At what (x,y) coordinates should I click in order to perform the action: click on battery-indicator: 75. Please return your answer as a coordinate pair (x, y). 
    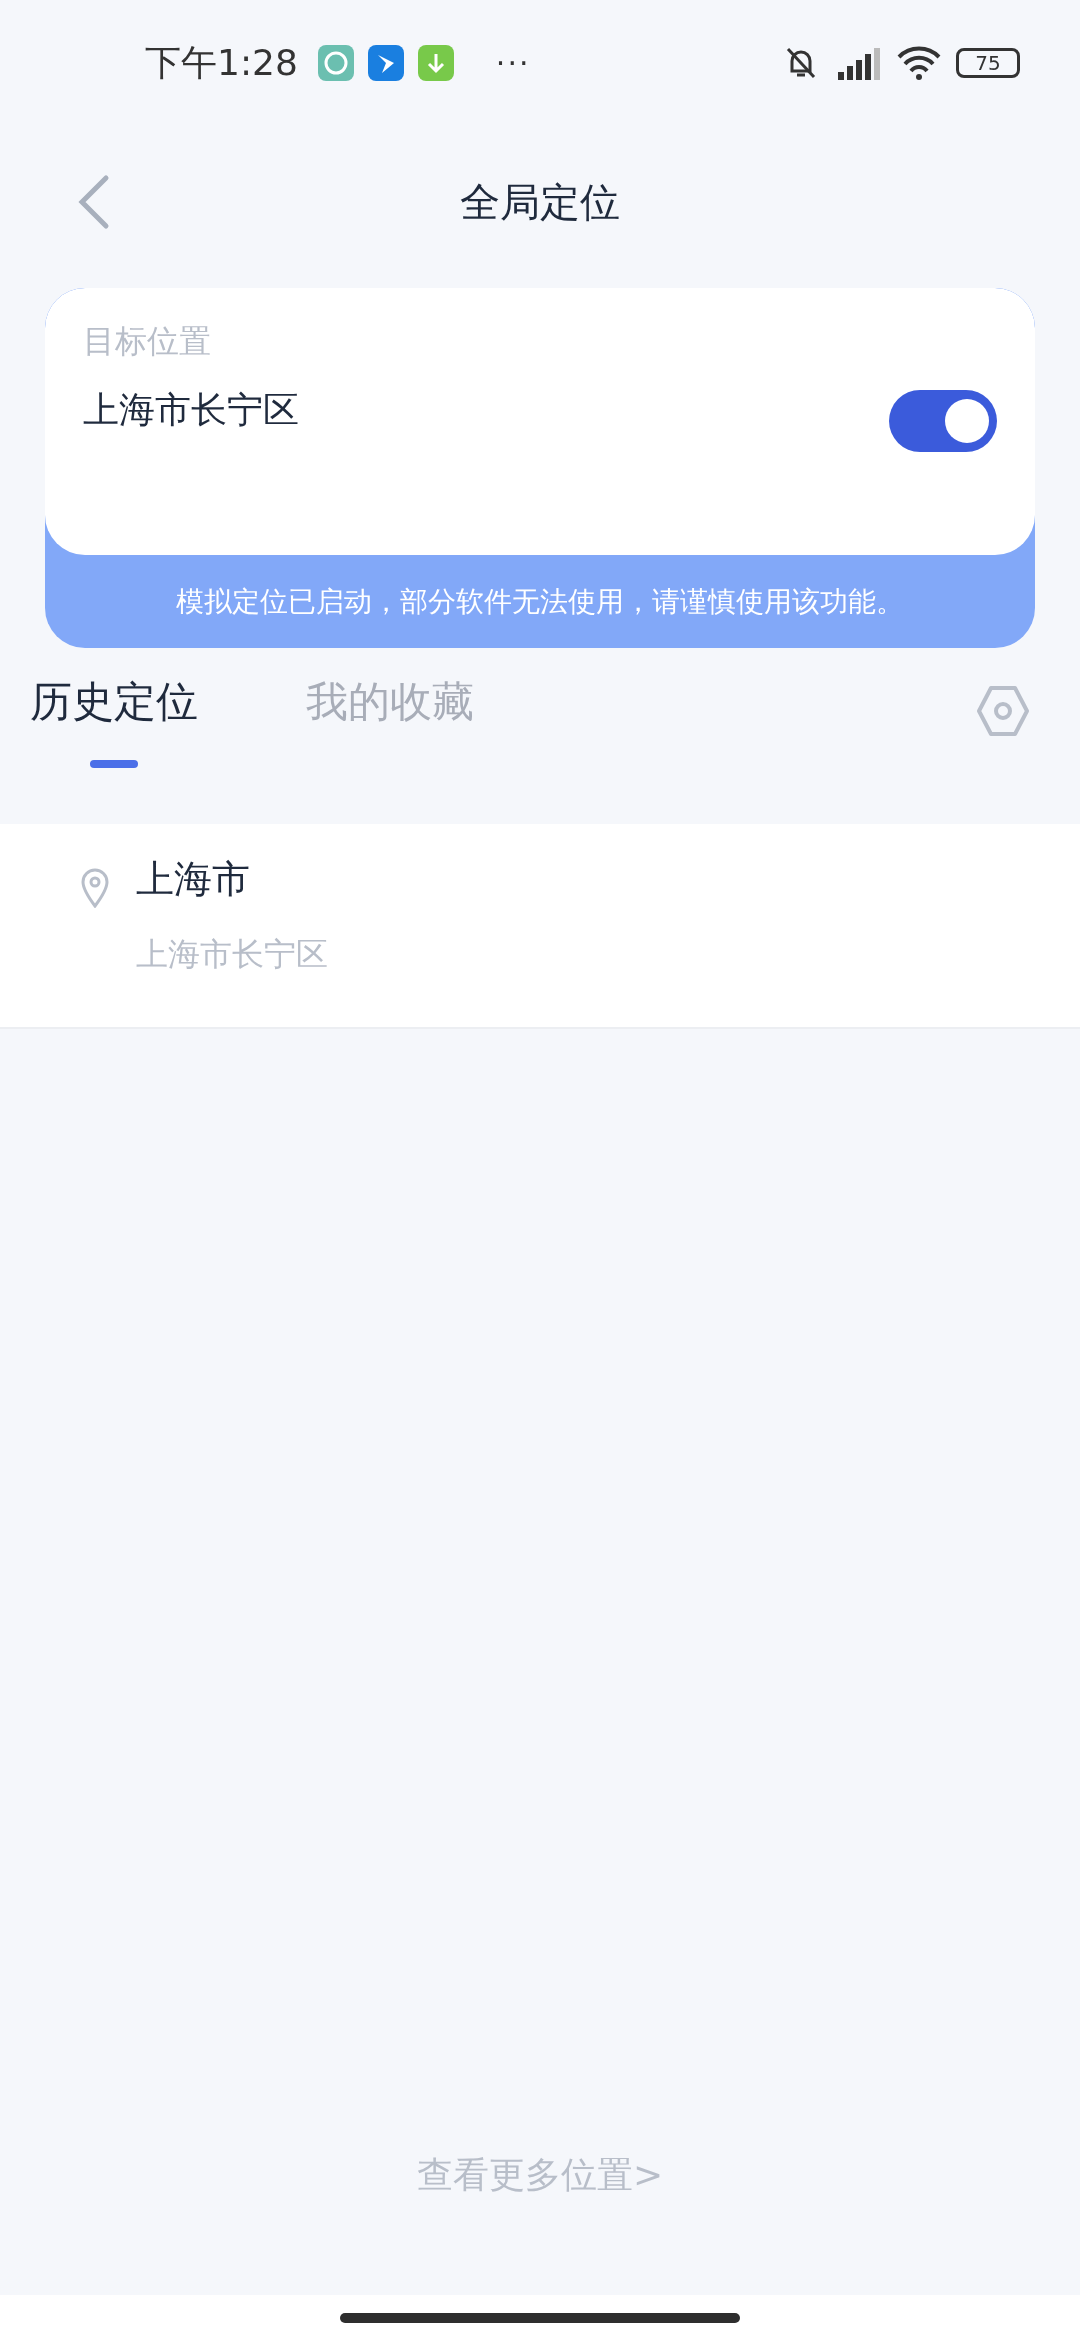
    Looking at the image, I should click on (988, 63).